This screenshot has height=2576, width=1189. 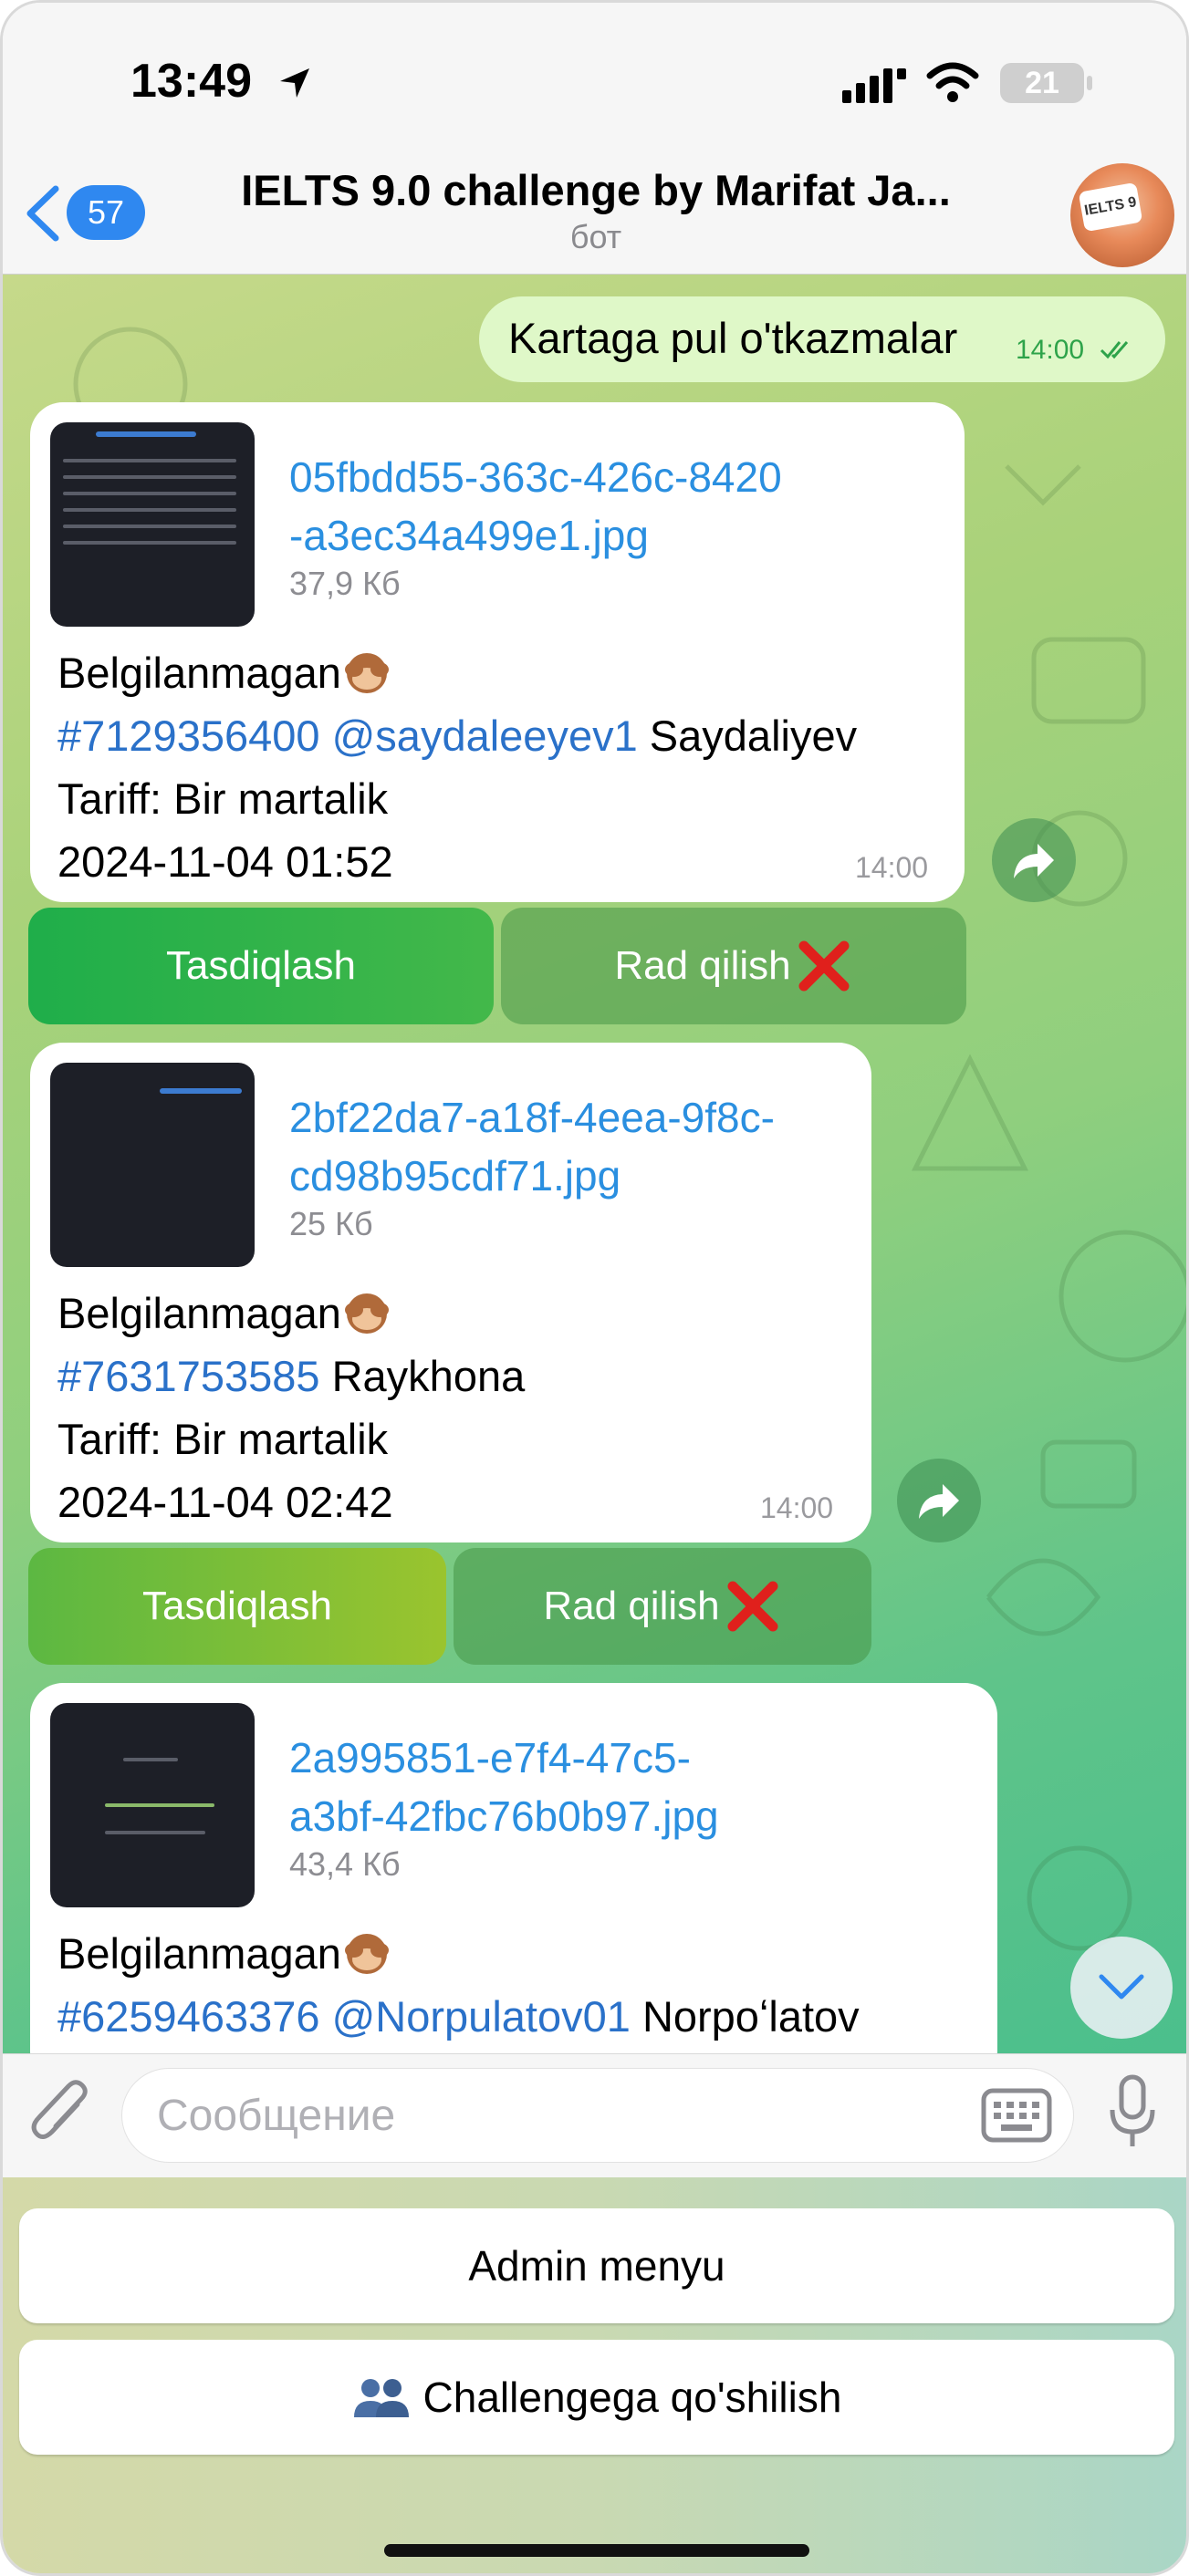 I want to click on wifi-icon, so click(x=952, y=82).